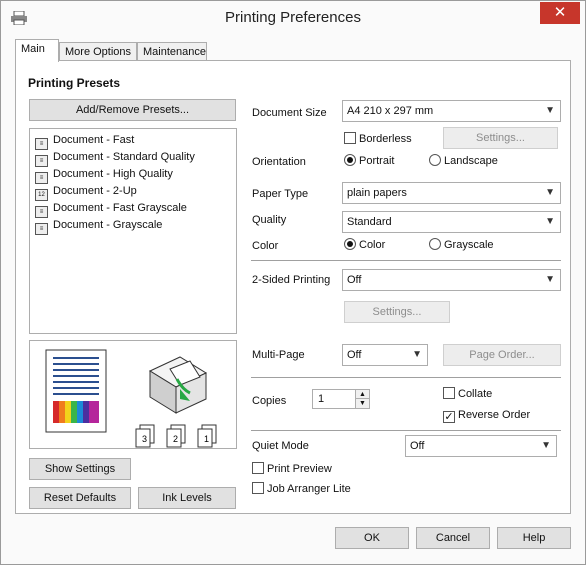 This screenshot has height=565, width=586. Describe the element at coordinates (280, 446) in the screenshot. I see `quiet-mode-label: Quiet Mode` at that location.